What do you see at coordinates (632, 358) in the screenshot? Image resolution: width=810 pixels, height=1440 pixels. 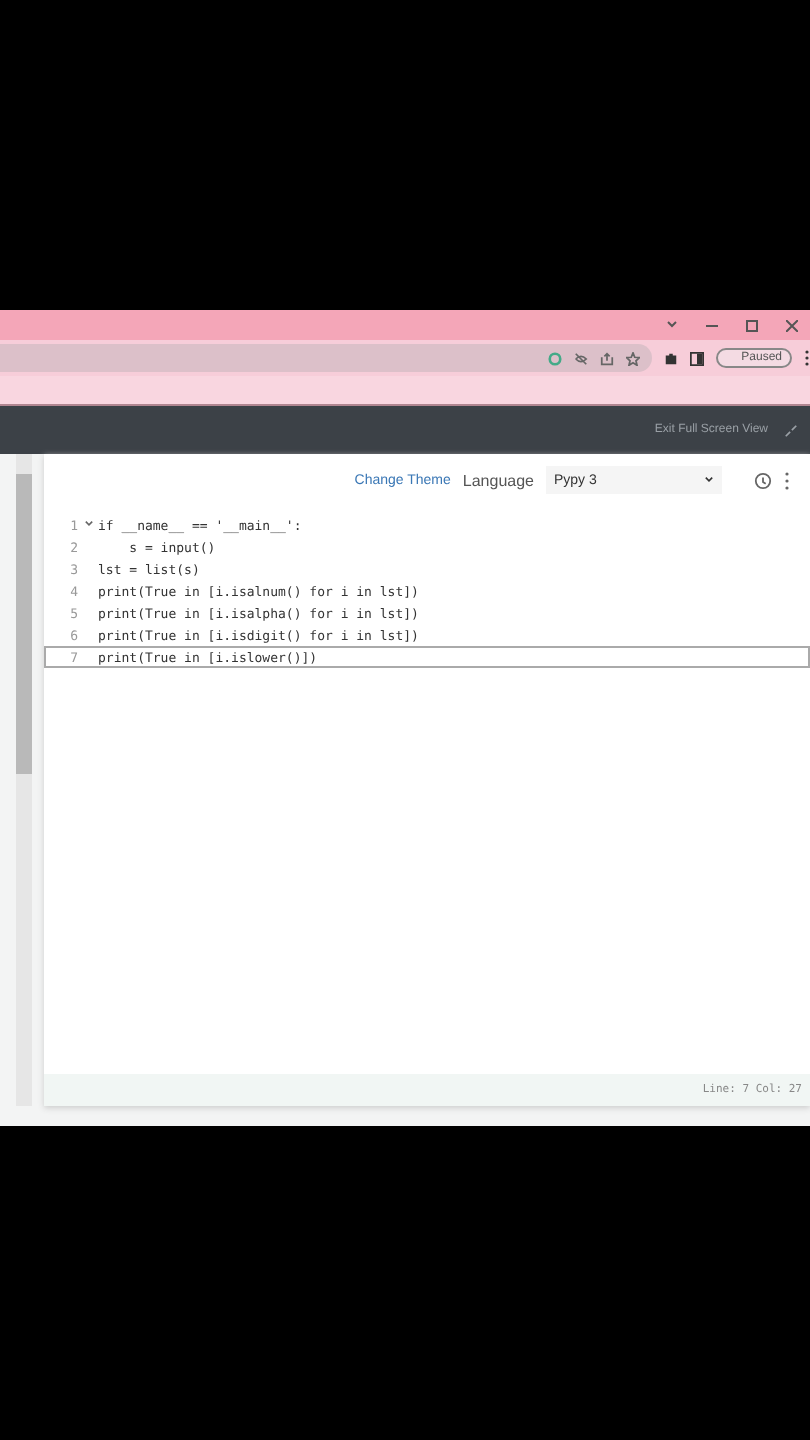 I see `star-icon` at bounding box center [632, 358].